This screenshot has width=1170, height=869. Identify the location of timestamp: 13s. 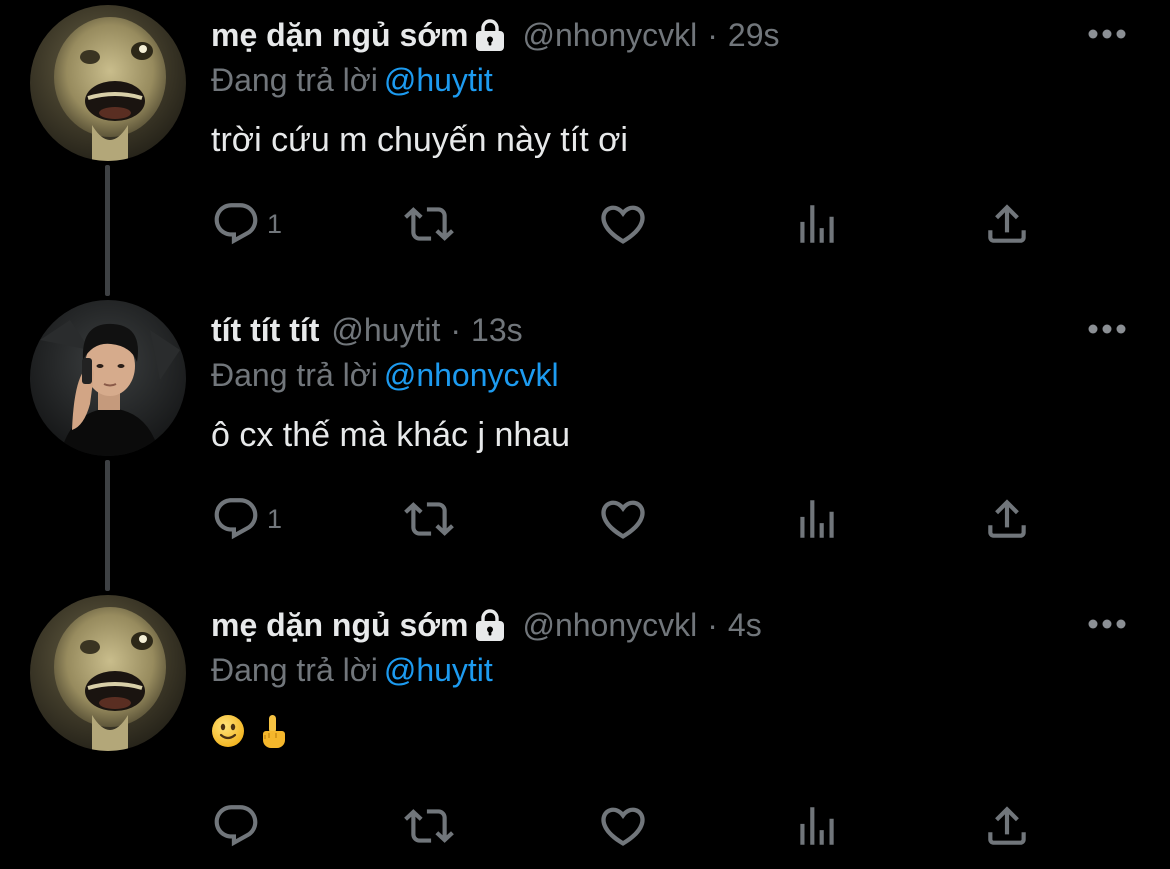
(497, 330).